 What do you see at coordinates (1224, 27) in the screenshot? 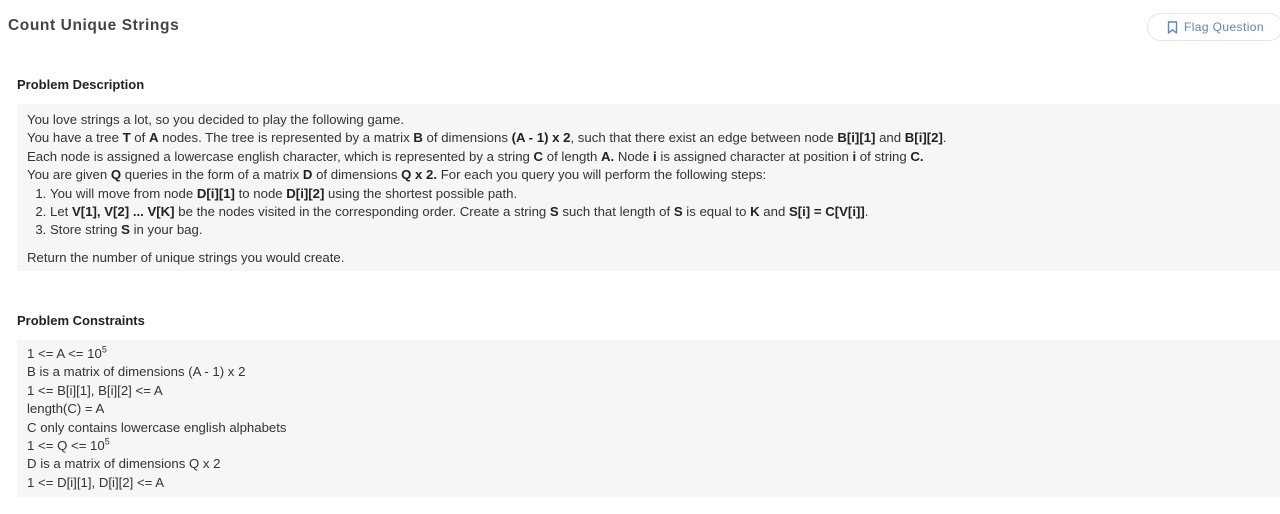
I see `flag-question-label: Flag Question` at bounding box center [1224, 27].